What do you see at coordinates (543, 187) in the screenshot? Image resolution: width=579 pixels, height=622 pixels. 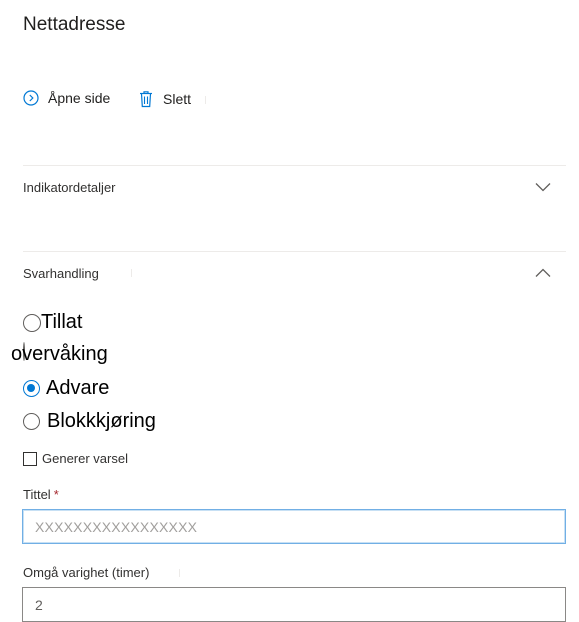 I see `chevron-down-icon` at bounding box center [543, 187].